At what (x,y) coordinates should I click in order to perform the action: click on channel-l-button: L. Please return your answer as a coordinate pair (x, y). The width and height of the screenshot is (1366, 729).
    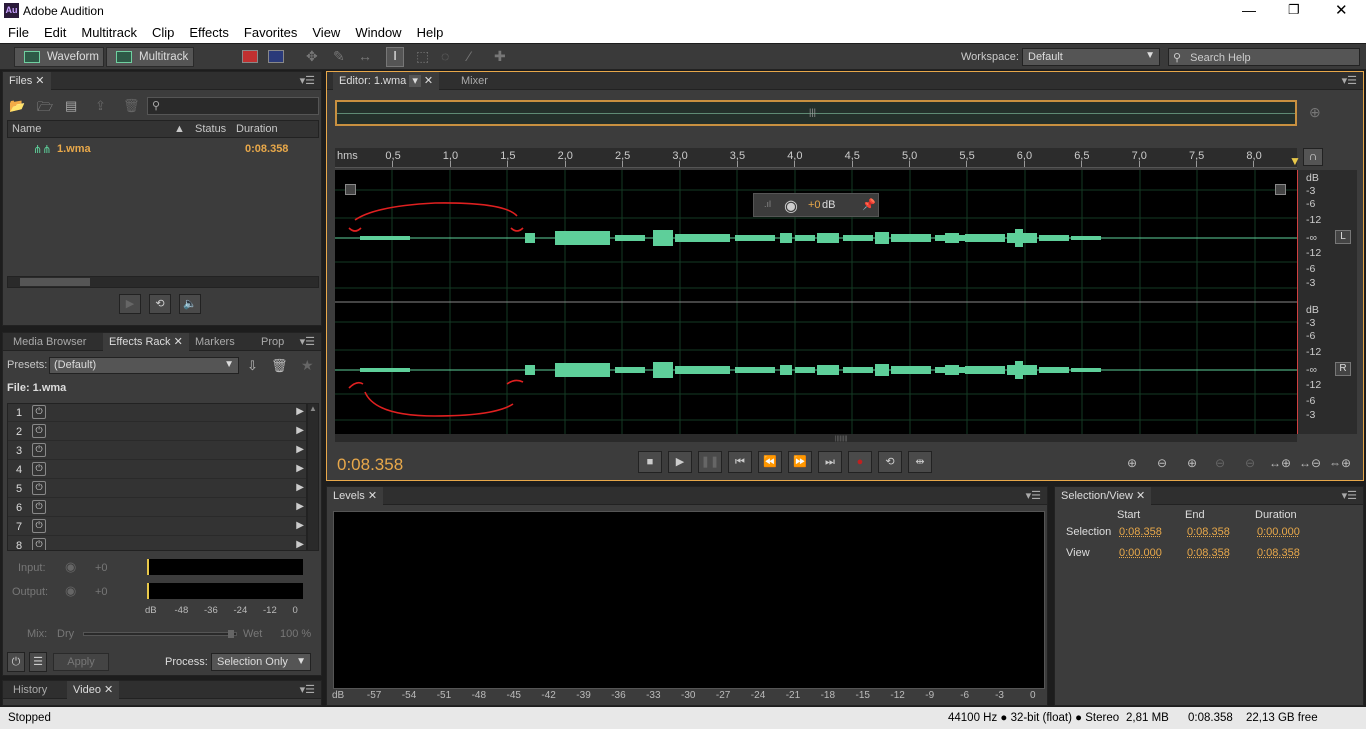
    Looking at the image, I should click on (1343, 237).